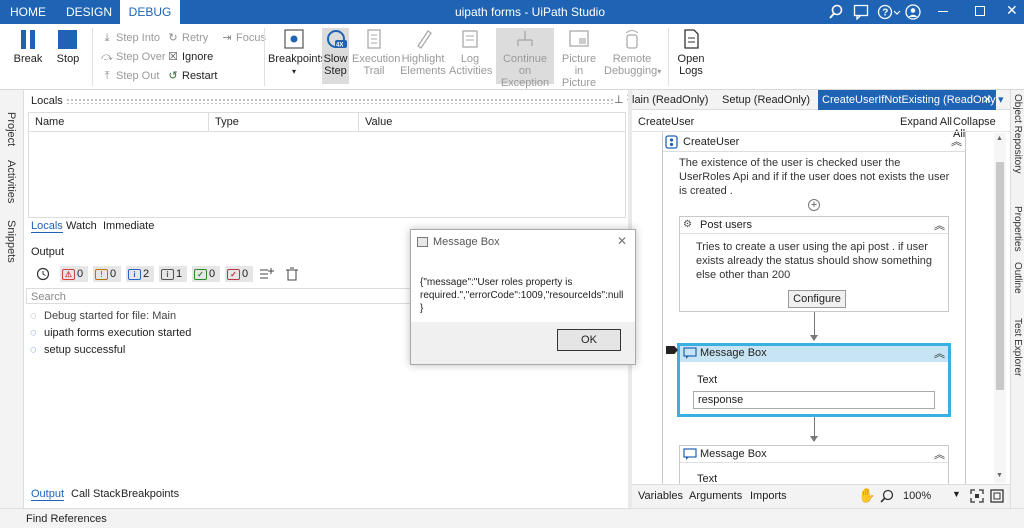 The image size is (1024, 528). What do you see at coordinates (48, 494) in the screenshot?
I see `tab-output: Output` at bounding box center [48, 494].